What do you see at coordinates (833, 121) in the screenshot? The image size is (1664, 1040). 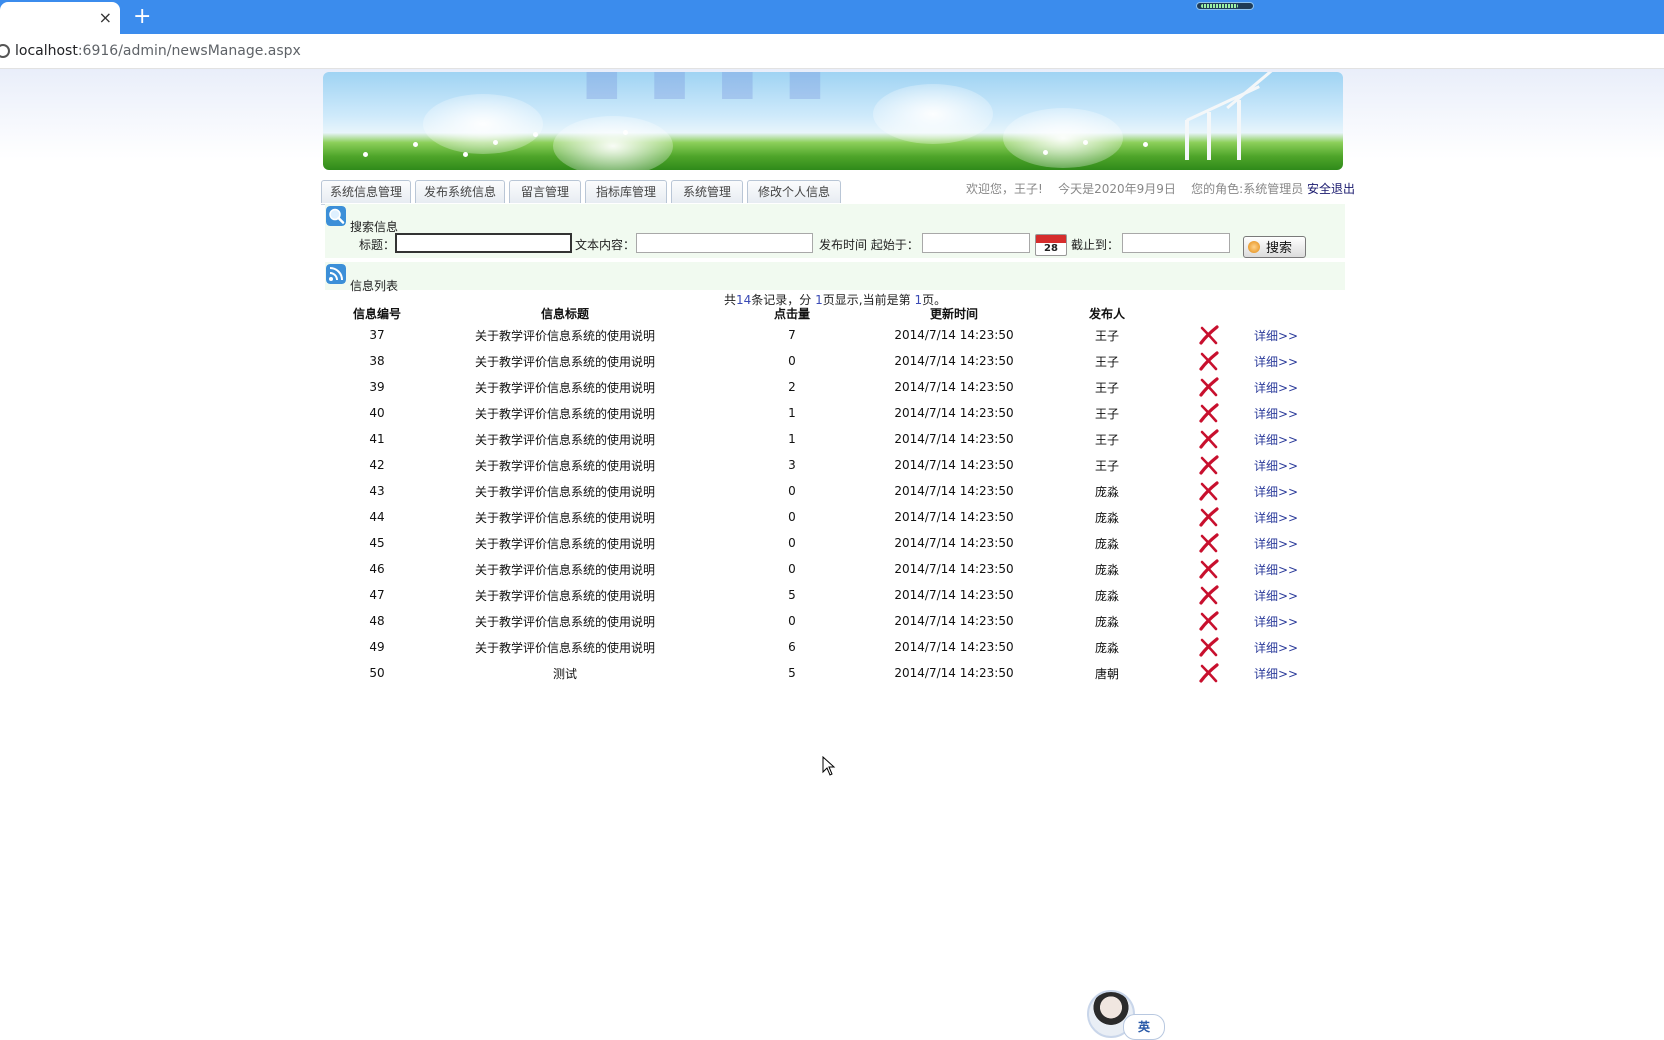 I see `header-banner-image: ■ ■ ■ ■` at bounding box center [833, 121].